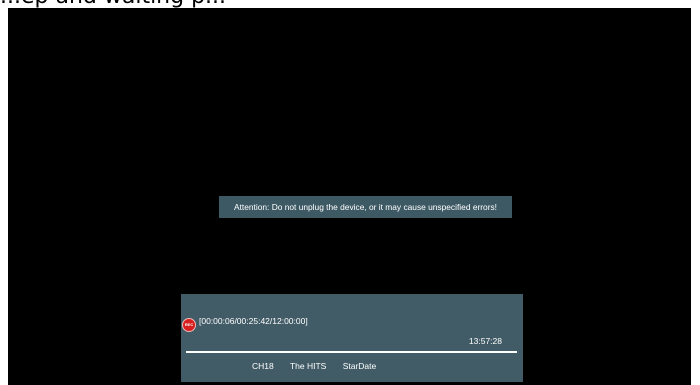  What do you see at coordinates (253, 321) in the screenshot?
I see `recording-timeline: [00:00:06/00:25:42/12:00:00]` at bounding box center [253, 321].